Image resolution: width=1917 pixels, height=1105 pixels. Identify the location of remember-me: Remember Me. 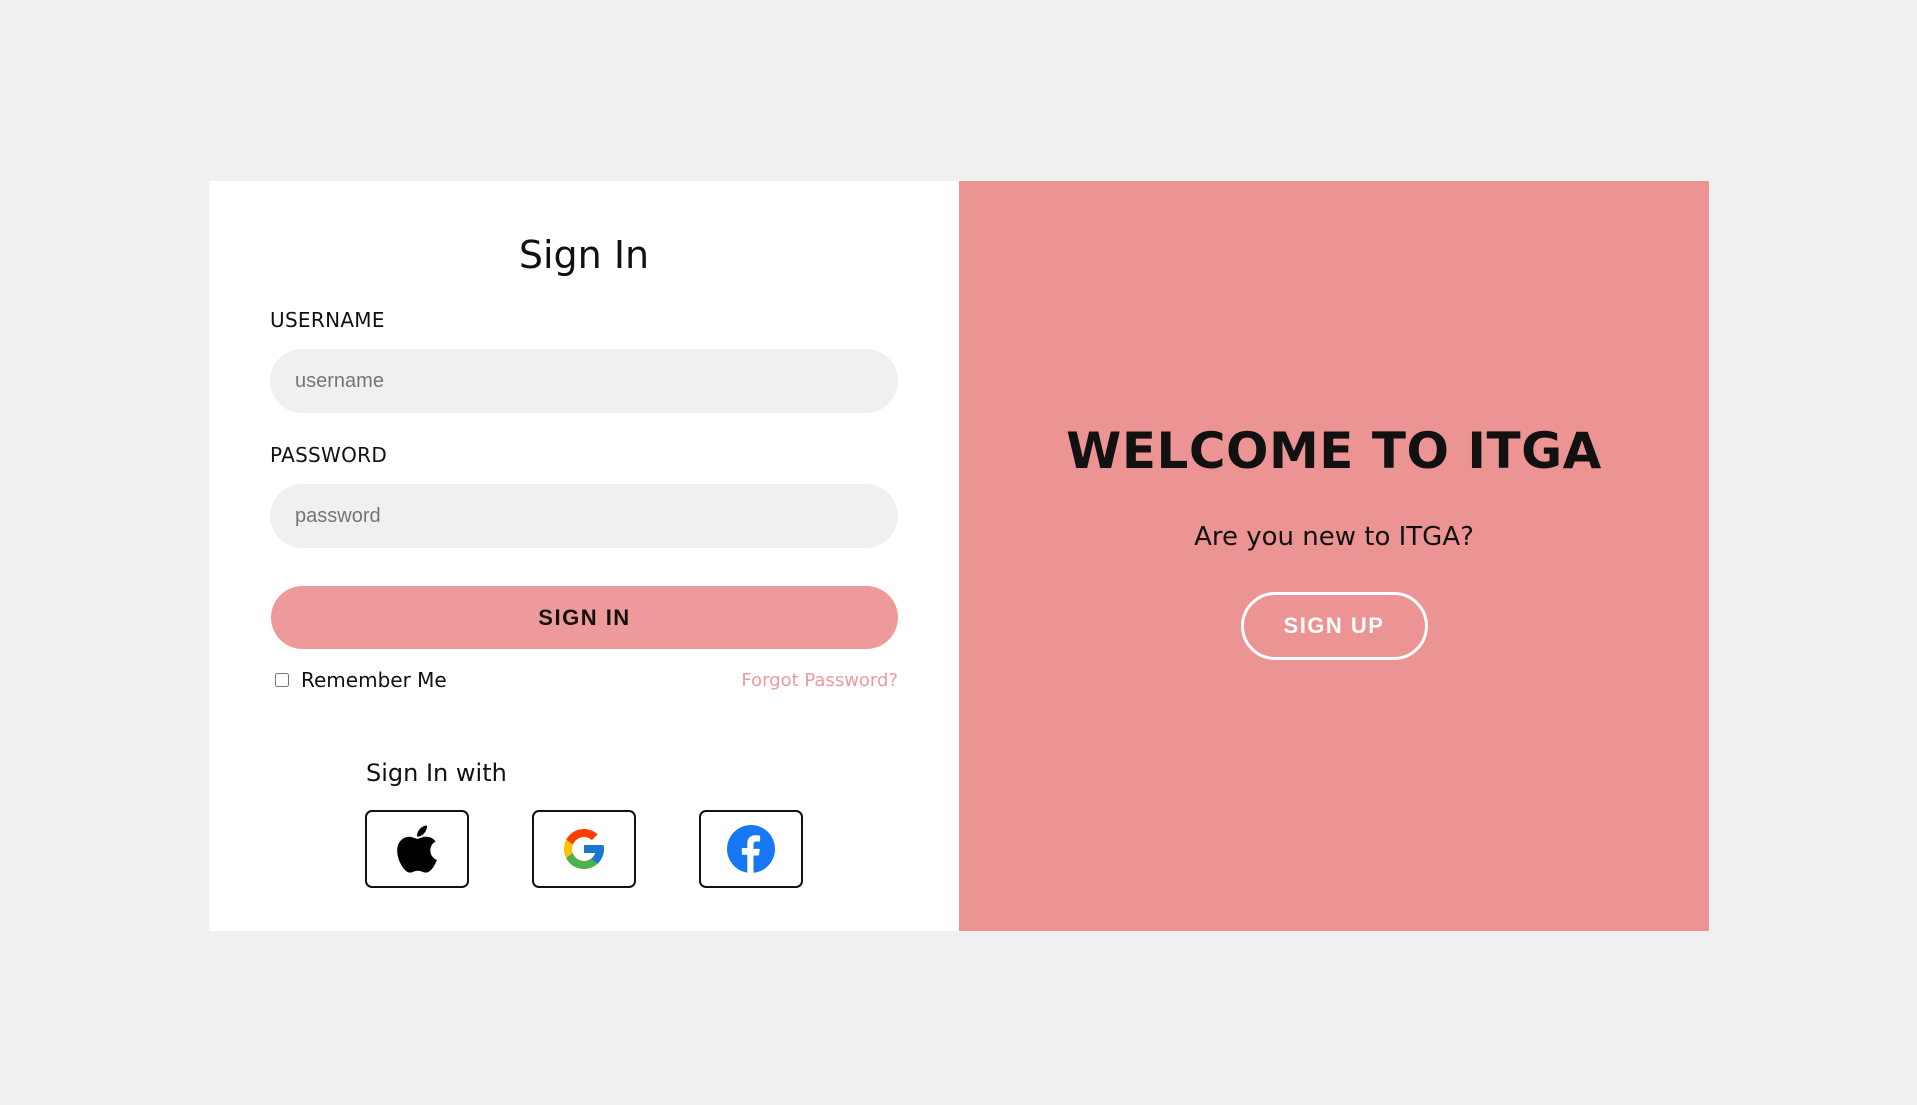
(361, 680).